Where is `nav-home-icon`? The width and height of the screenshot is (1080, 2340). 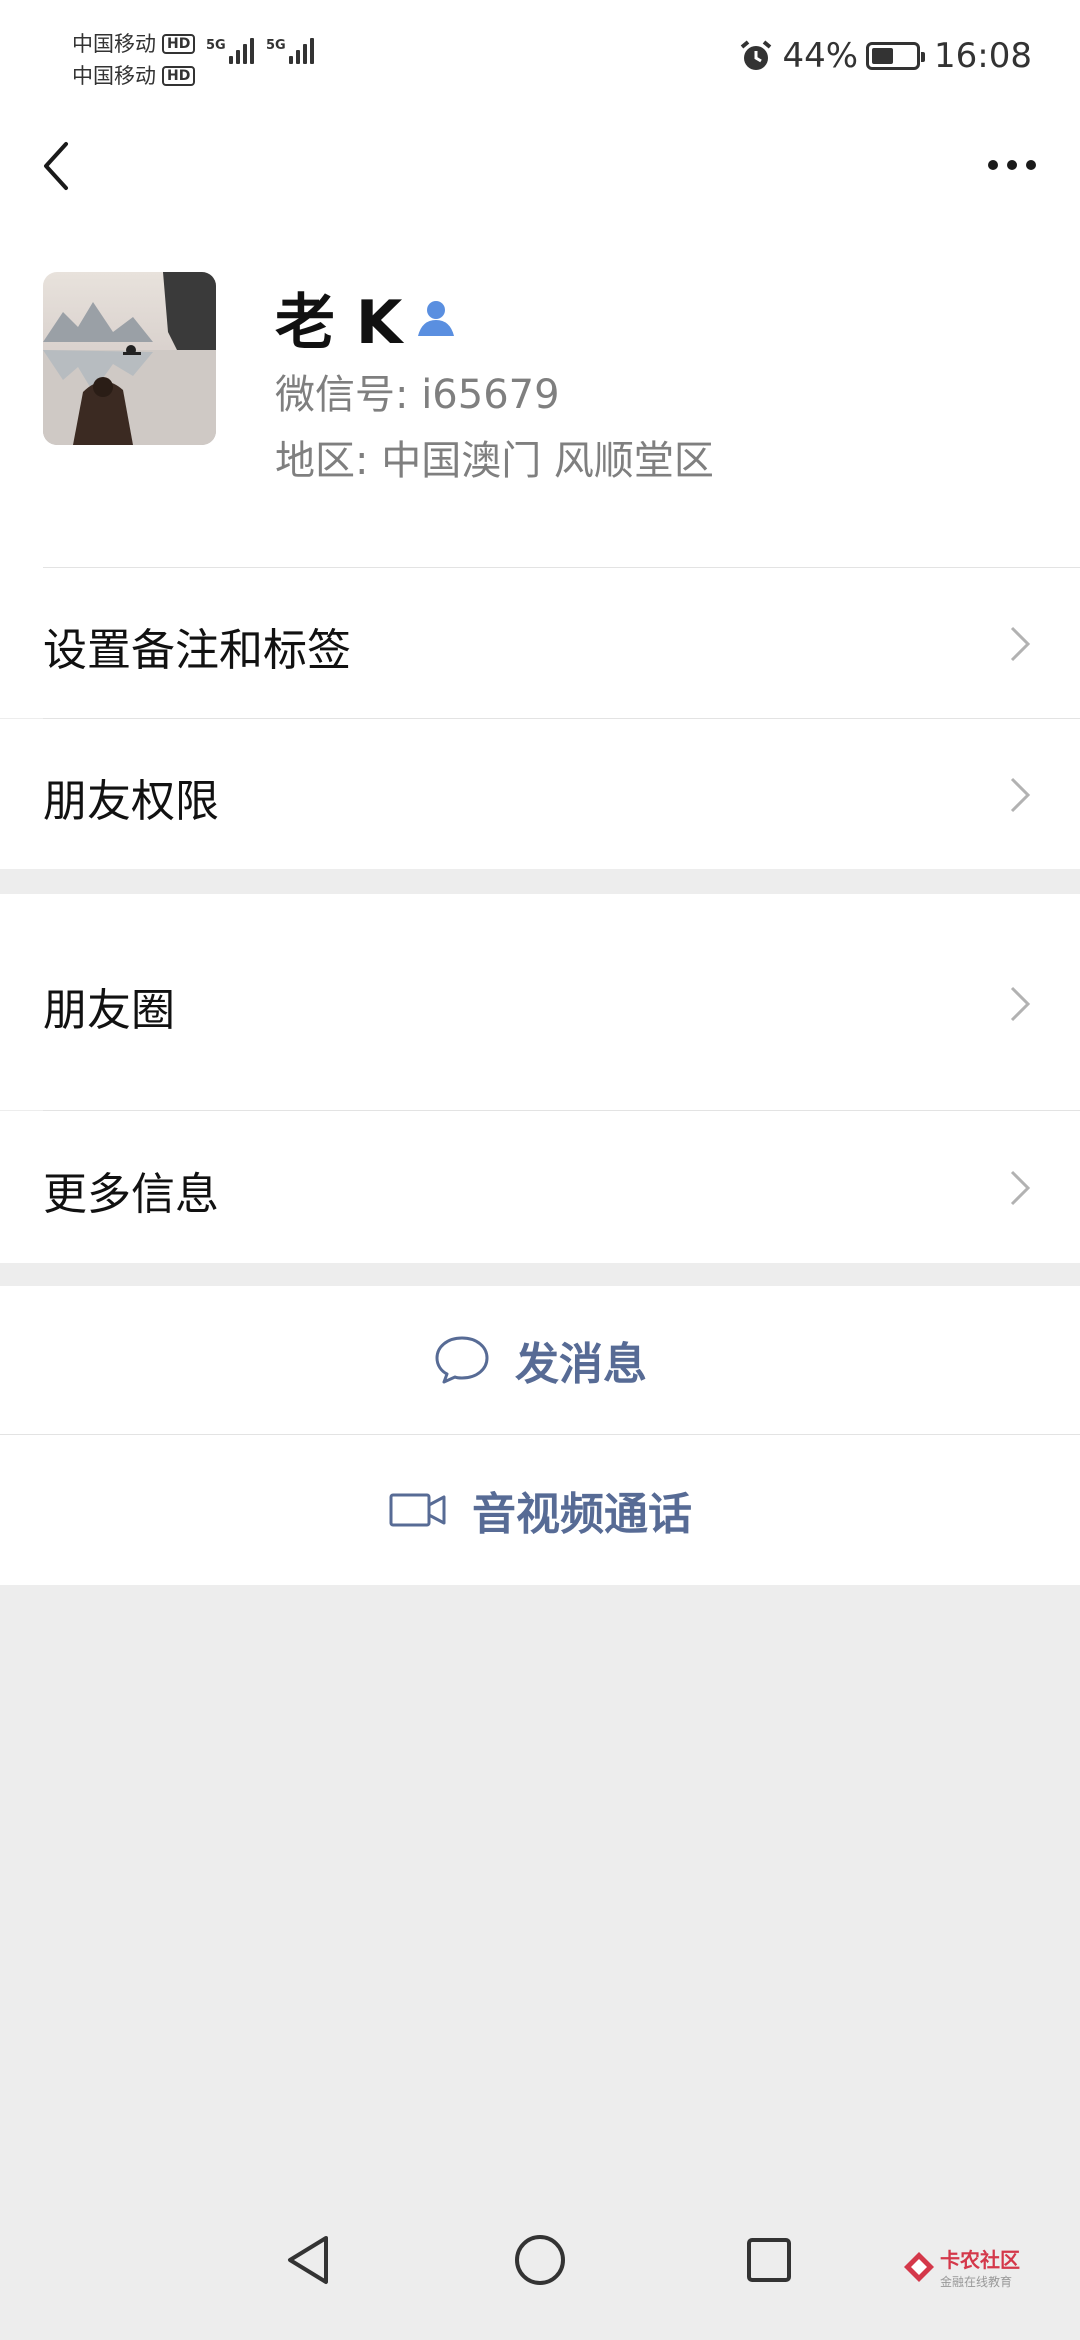 nav-home-icon is located at coordinates (540, 2260).